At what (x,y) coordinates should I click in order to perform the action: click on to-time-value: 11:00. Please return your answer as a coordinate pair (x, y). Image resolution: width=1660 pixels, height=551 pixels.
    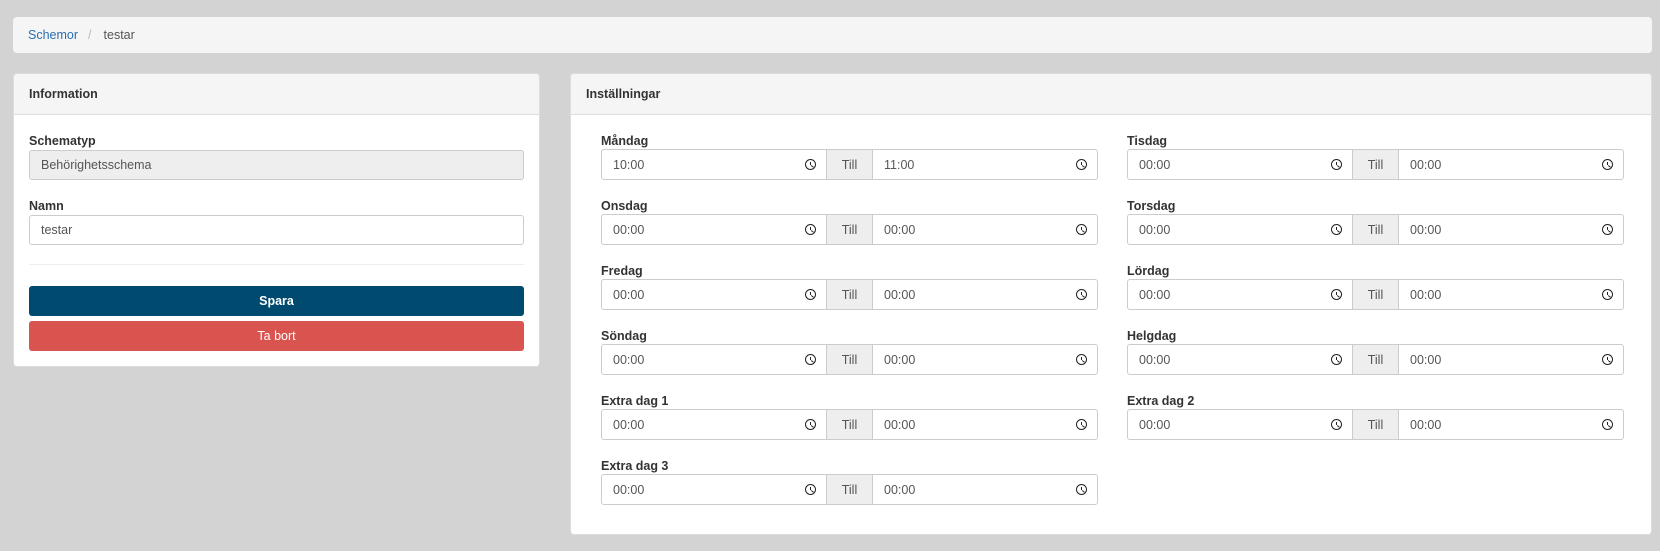
    Looking at the image, I should click on (899, 164).